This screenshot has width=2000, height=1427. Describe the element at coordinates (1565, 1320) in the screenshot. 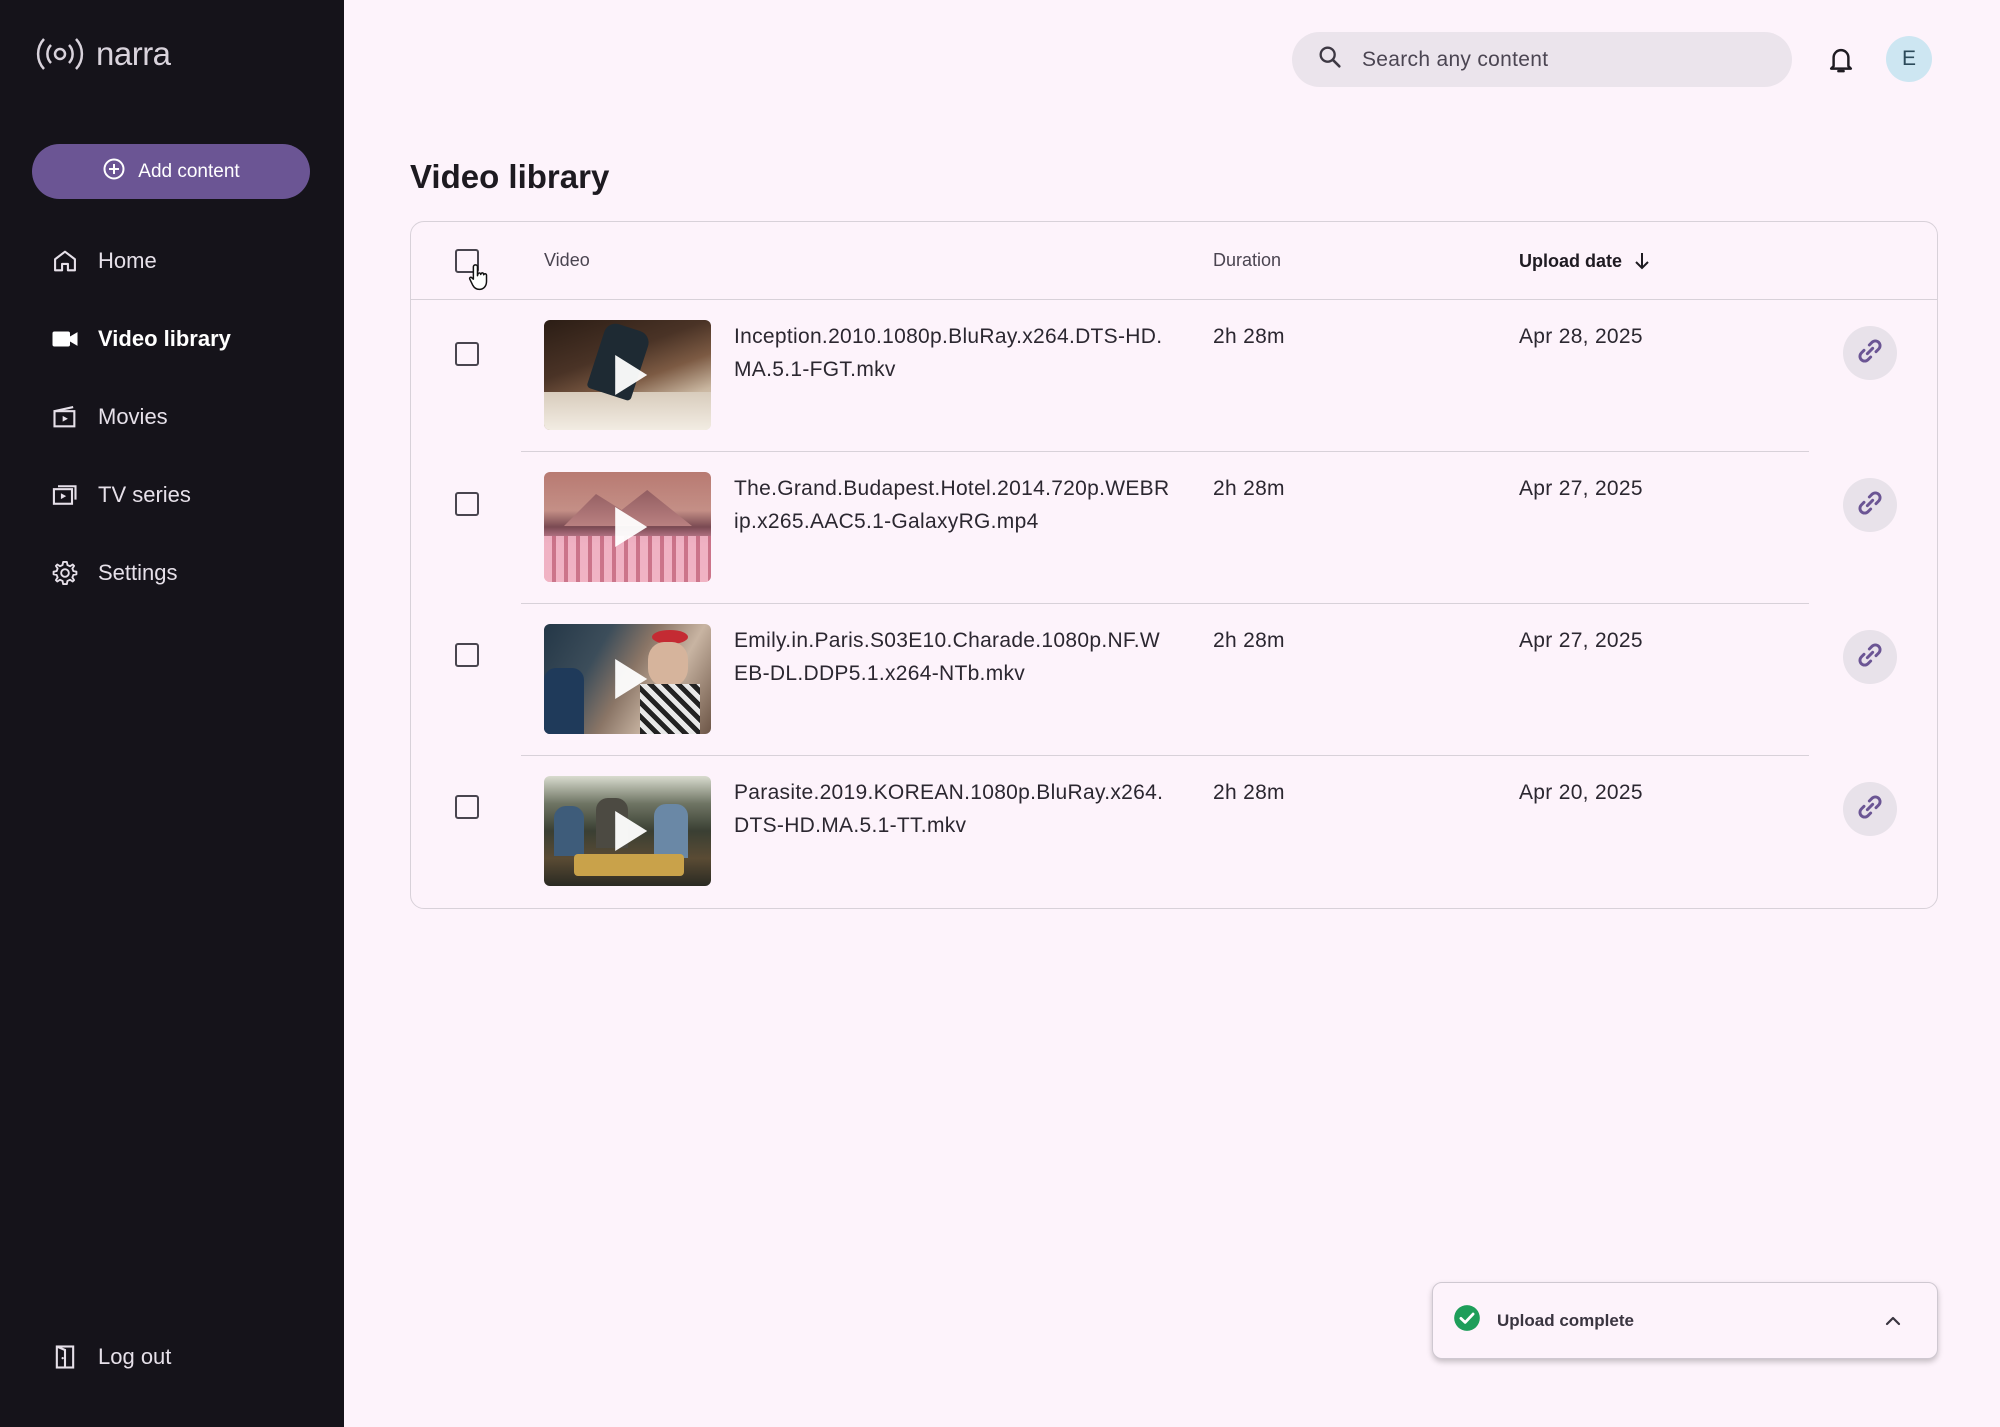

I see `toast-message: Upload complete` at that location.